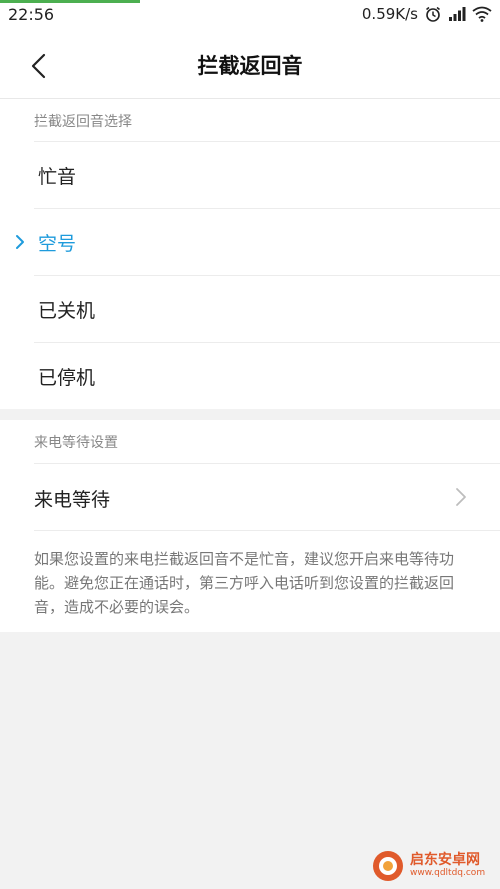  I want to click on watermark-name: 启东安卓网, so click(445, 860).